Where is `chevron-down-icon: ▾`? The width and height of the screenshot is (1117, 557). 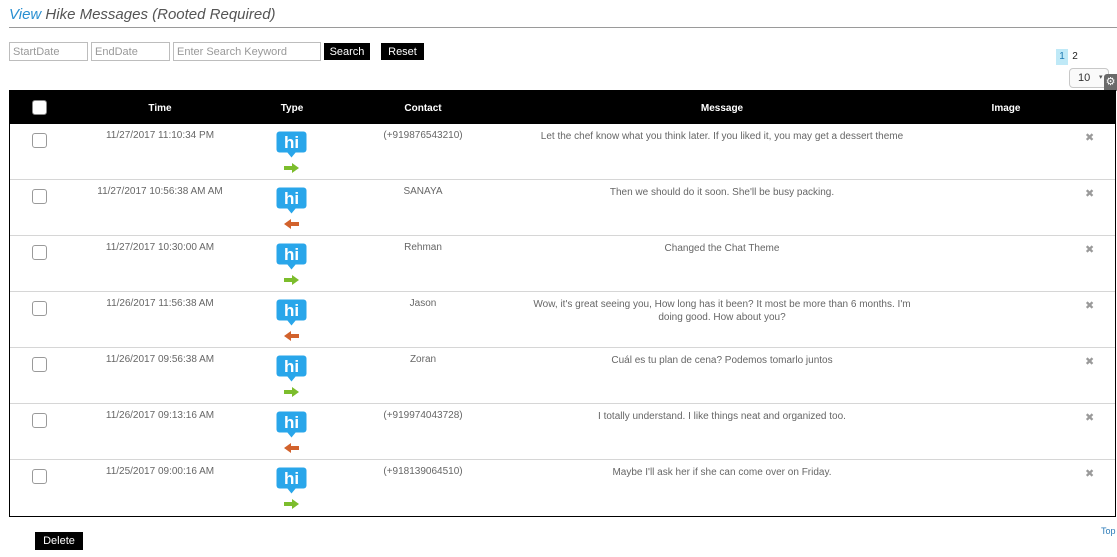
chevron-down-icon: ▾ is located at coordinates (1101, 77).